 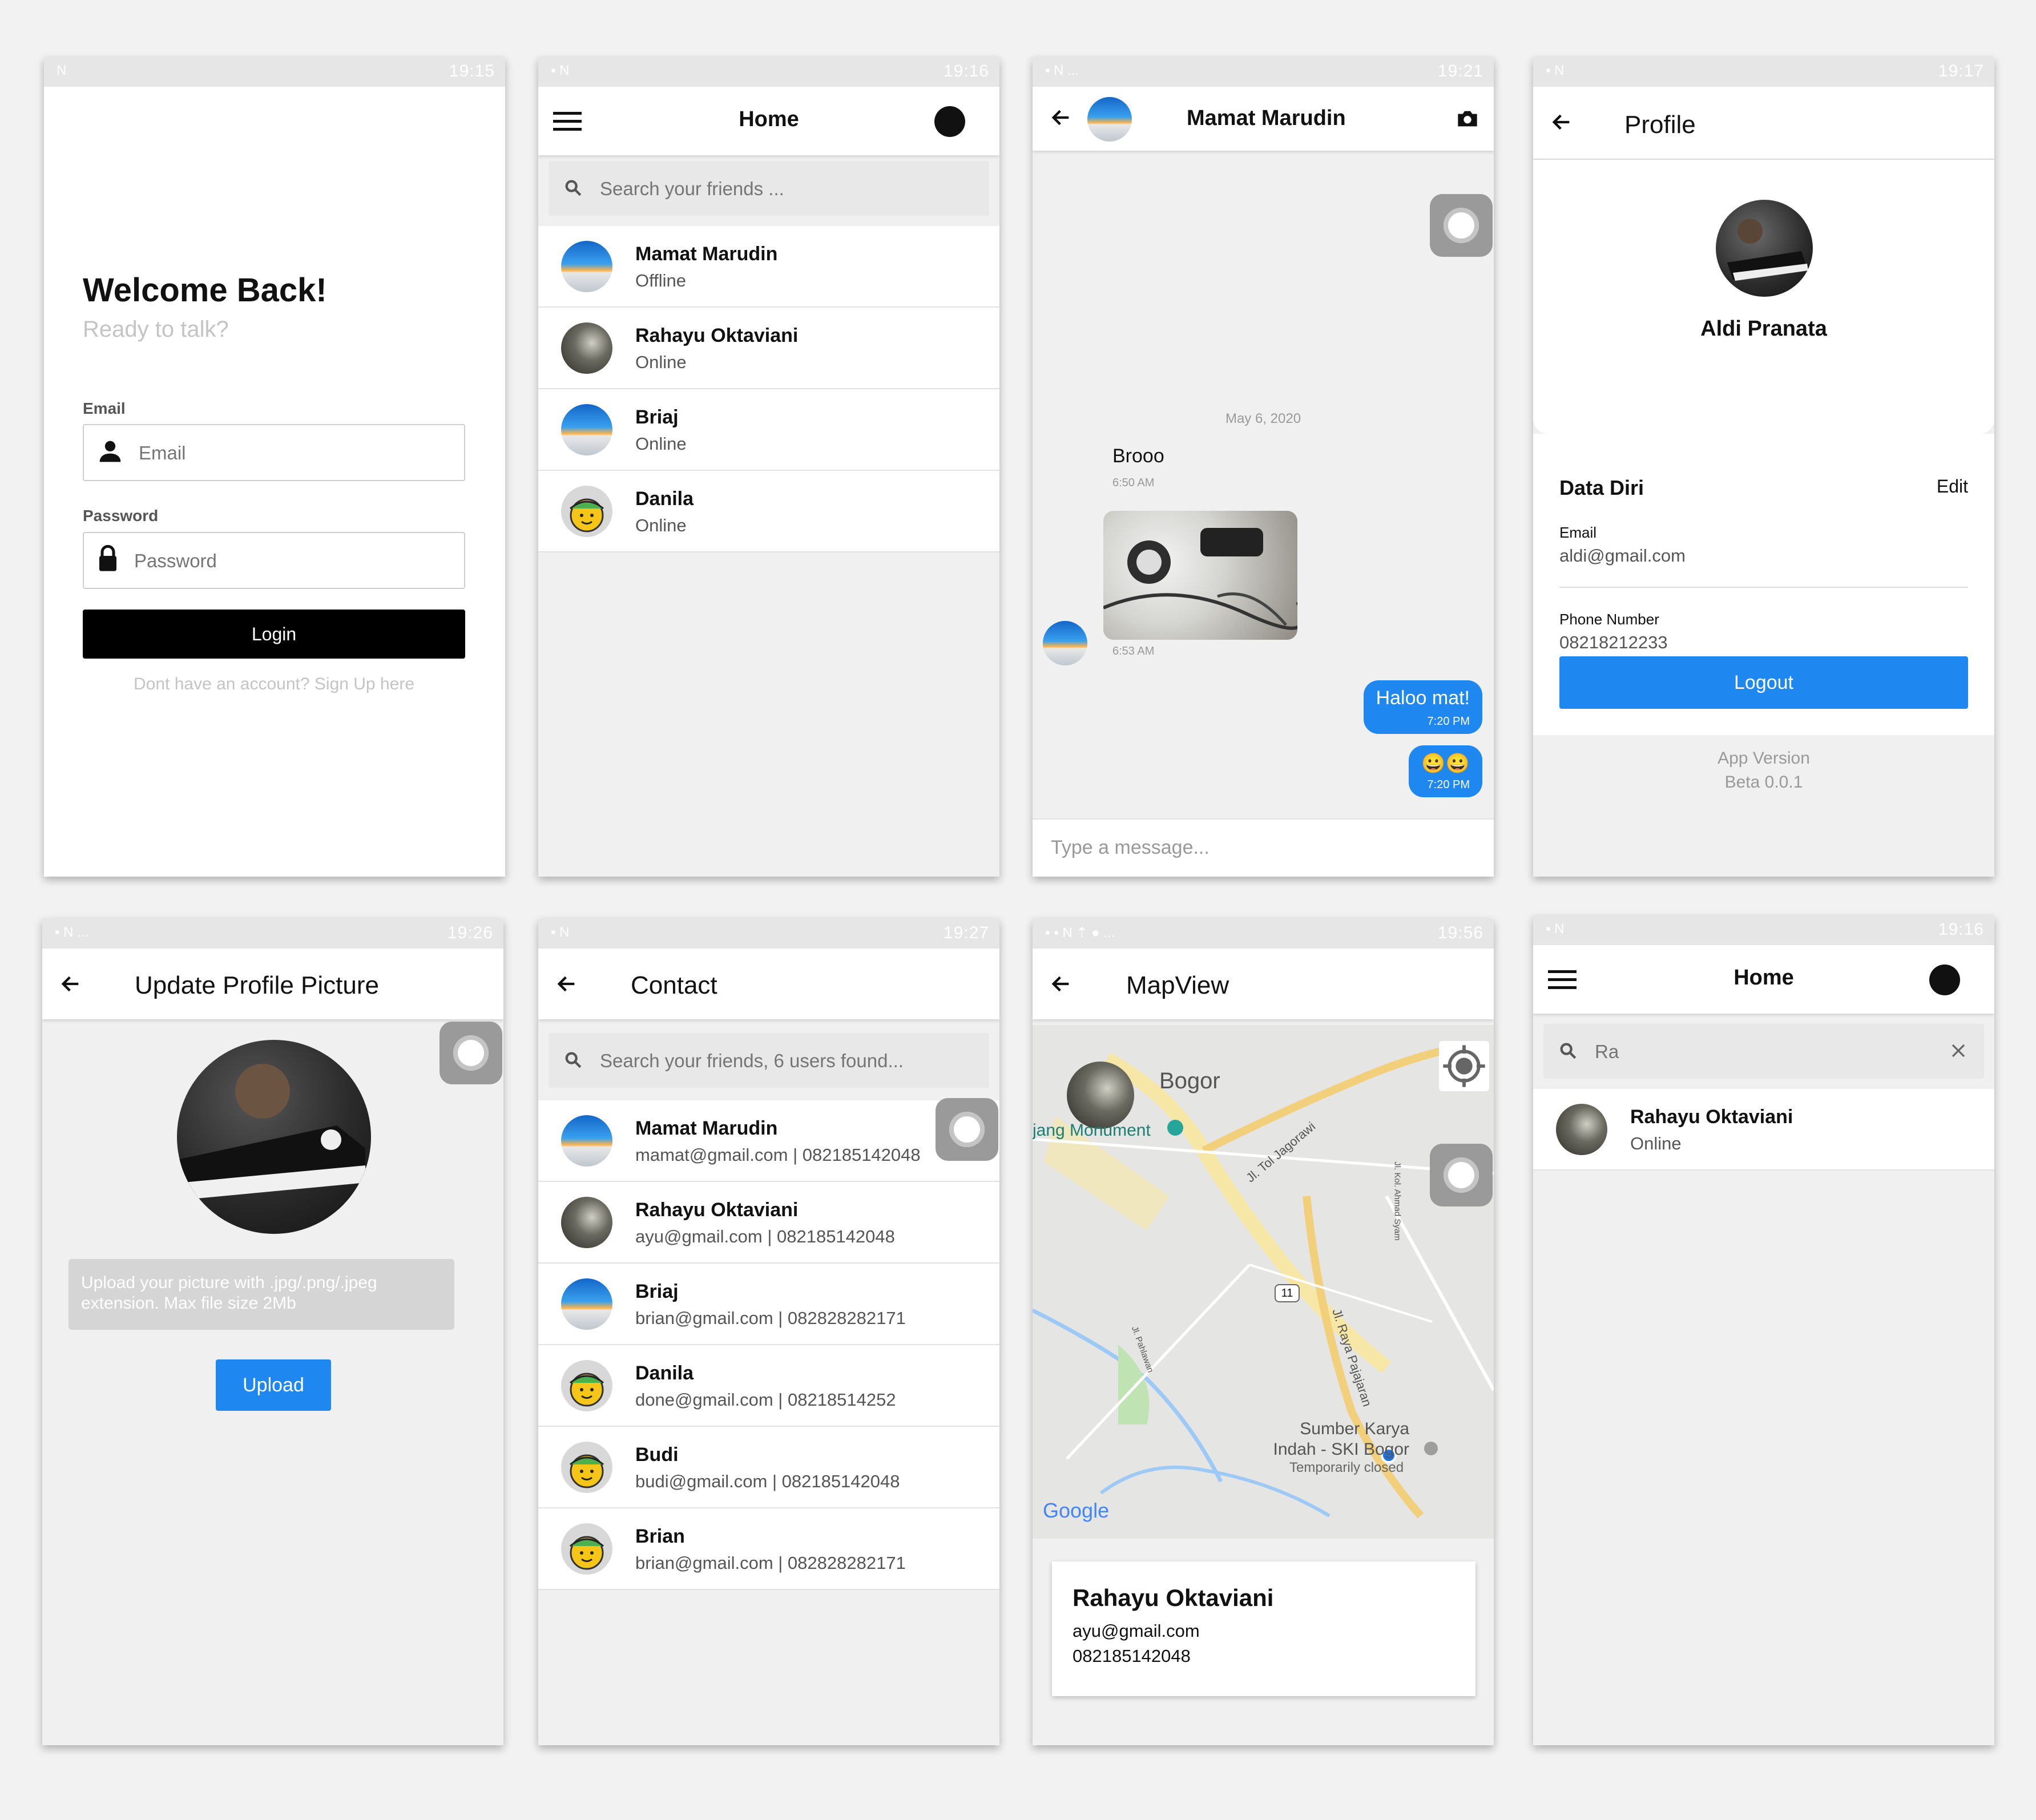 What do you see at coordinates (1601, 487) in the screenshot?
I see `section-title: Data Diri` at bounding box center [1601, 487].